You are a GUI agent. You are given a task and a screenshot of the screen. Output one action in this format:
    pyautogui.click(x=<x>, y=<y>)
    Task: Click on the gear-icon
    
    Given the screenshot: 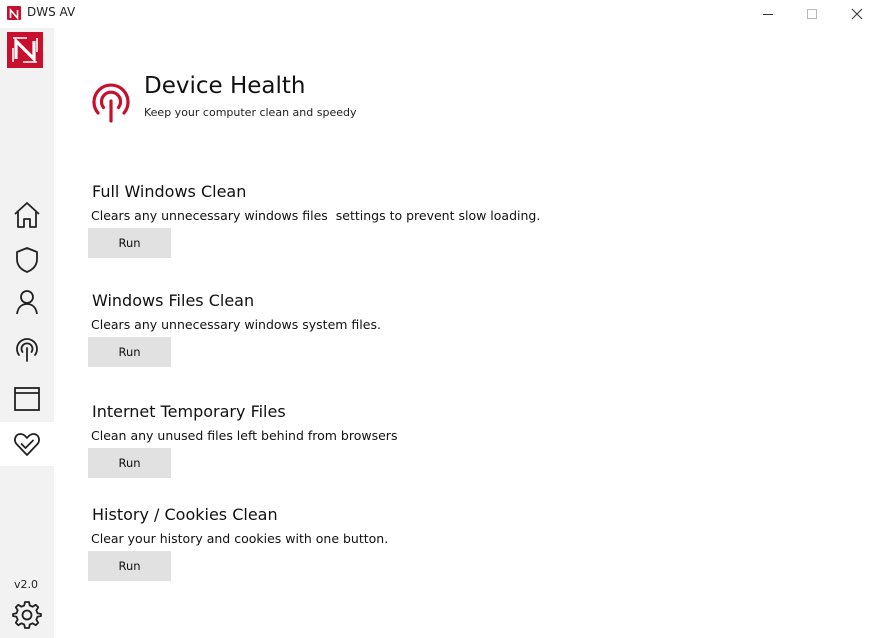 What is the action you would take?
    pyautogui.click(x=27, y=615)
    